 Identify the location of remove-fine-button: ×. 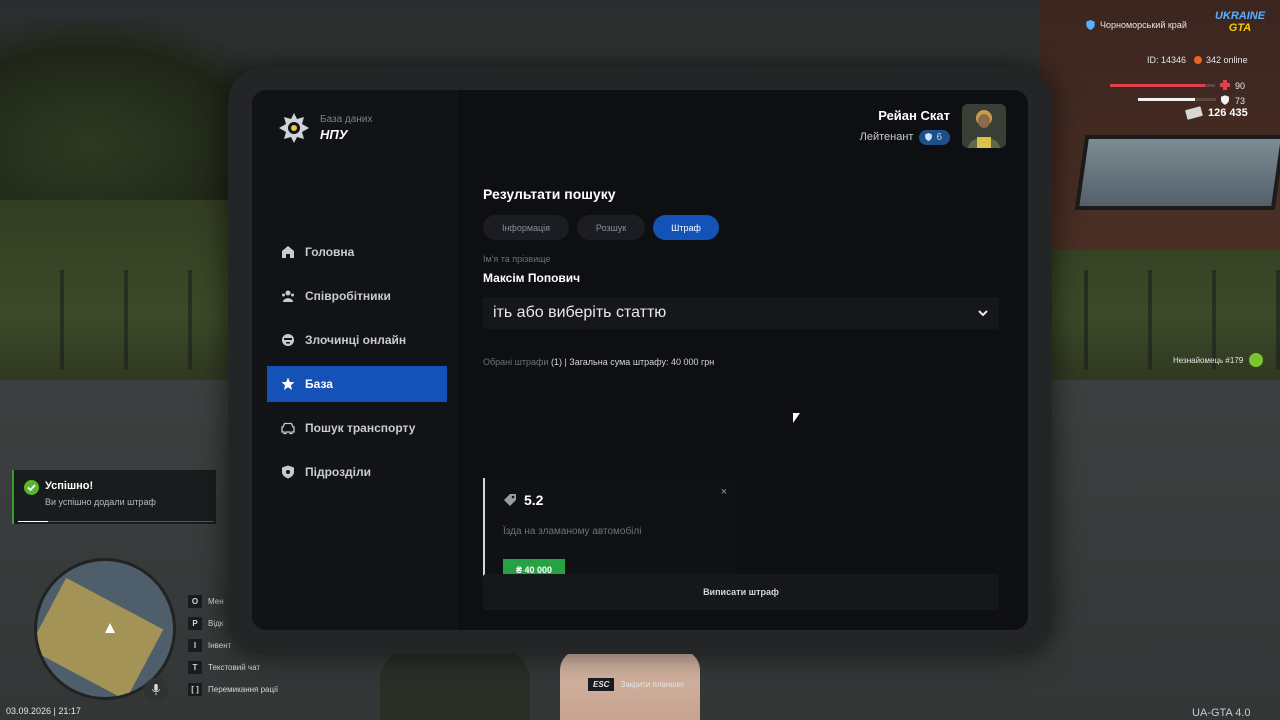
(724, 492).